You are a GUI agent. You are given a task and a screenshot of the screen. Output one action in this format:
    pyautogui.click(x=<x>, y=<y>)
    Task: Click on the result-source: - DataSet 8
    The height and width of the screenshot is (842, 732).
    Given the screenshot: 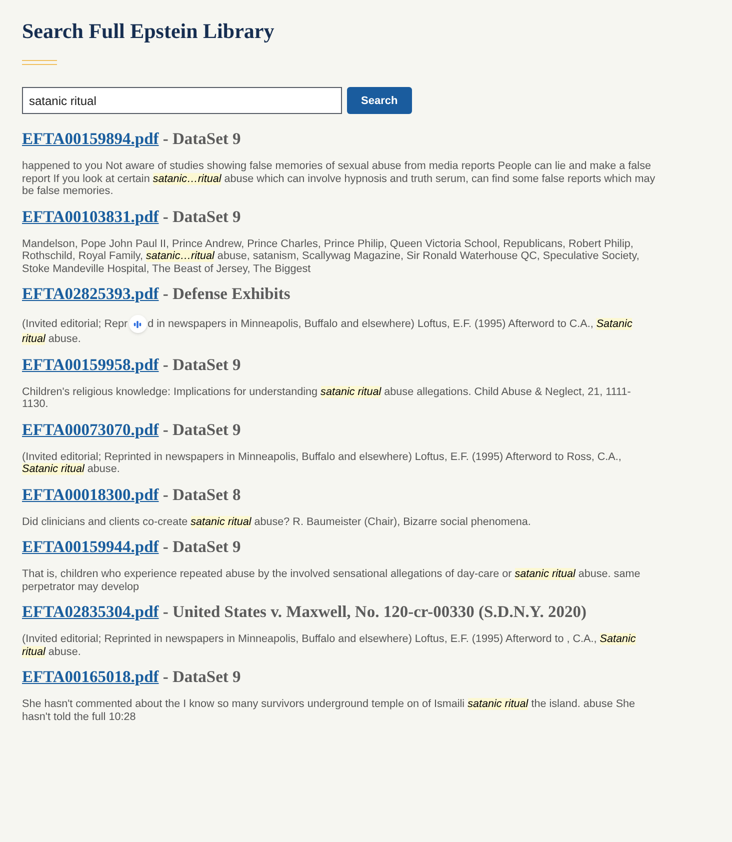 What is the action you would take?
    pyautogui.click(x=201, y=494)
    